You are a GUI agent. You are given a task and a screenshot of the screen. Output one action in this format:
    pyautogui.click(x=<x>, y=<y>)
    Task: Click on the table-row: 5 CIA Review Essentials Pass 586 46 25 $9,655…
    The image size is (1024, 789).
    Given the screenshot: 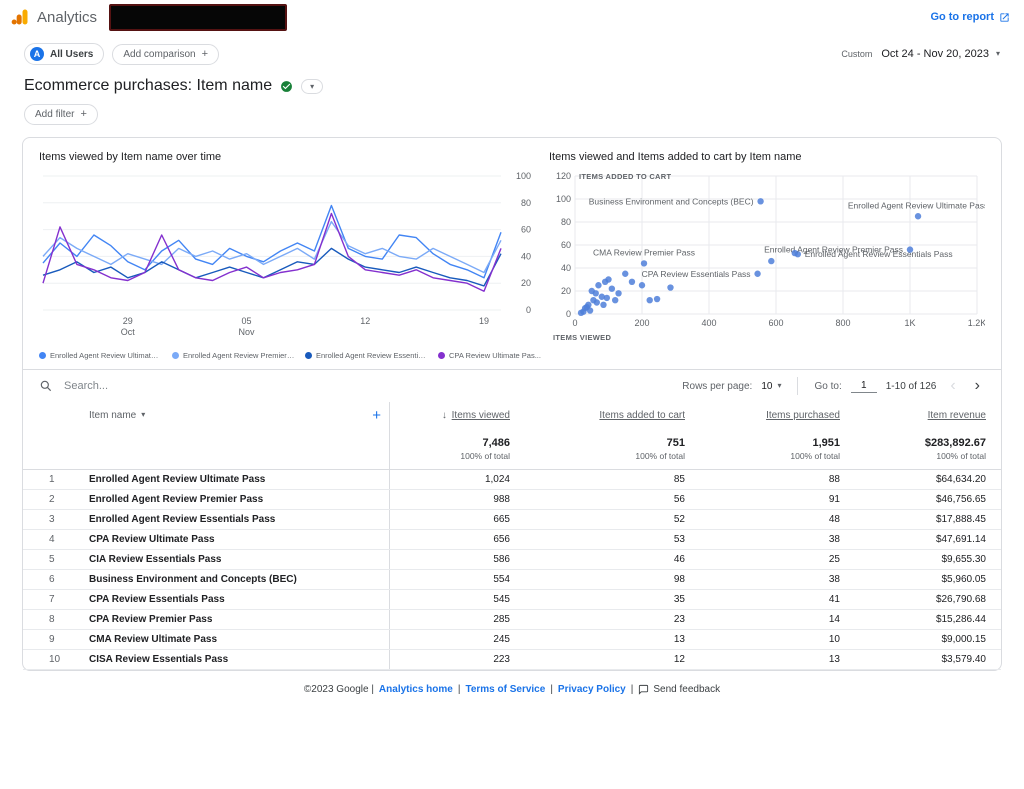 What is the action you would take?
    pyautogui.click(x=512, y=560)
    